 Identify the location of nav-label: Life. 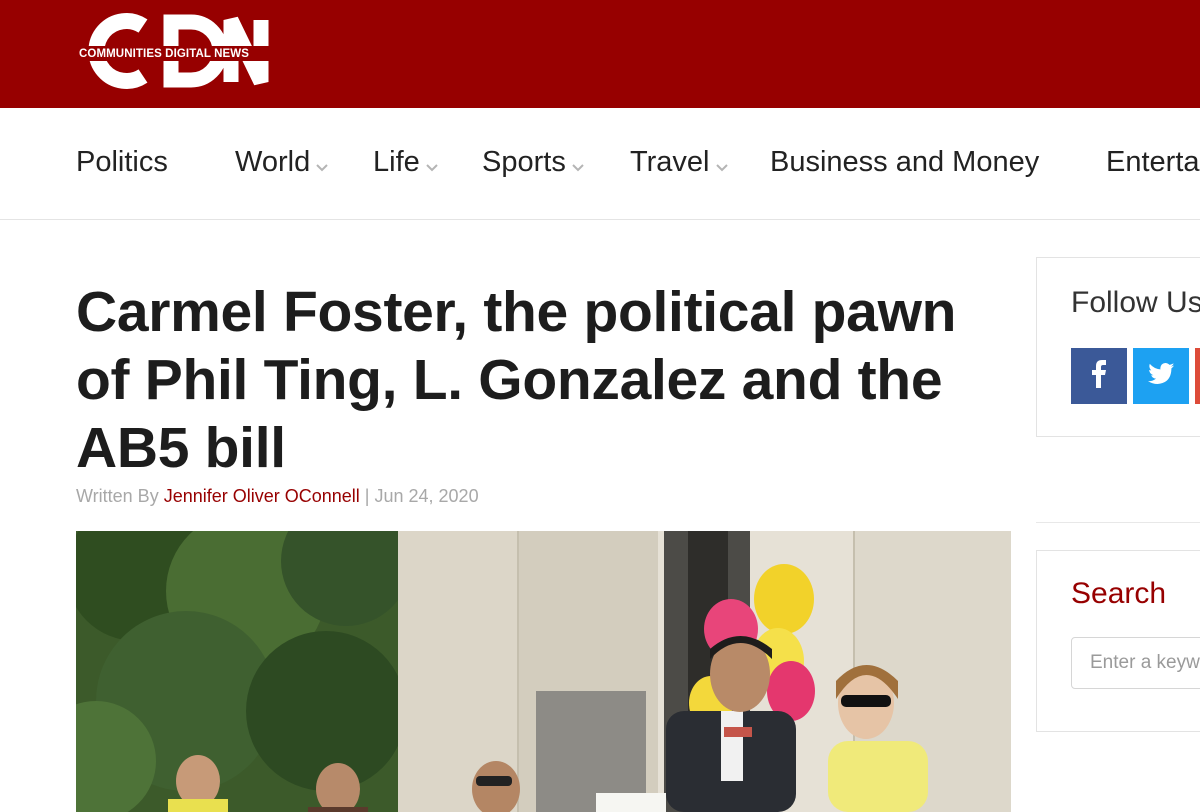
(396, 162).